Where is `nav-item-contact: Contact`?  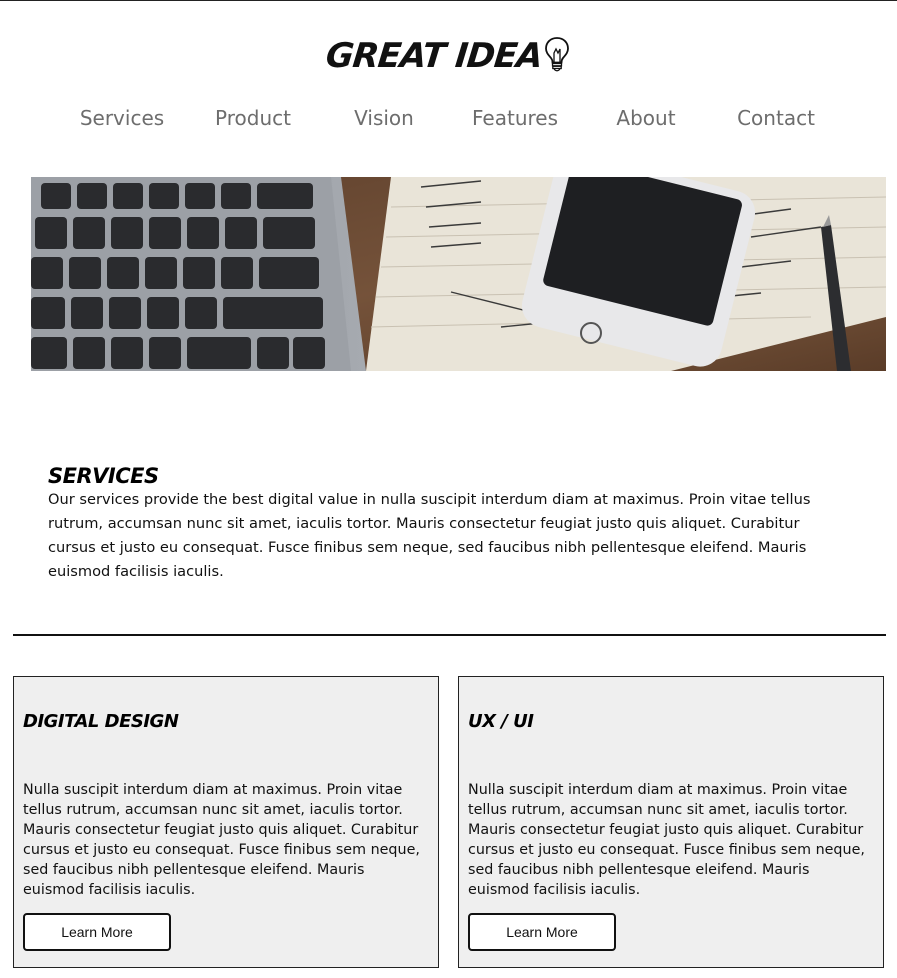 nav-item-contact: Contact is located at coordinates (776, 118).